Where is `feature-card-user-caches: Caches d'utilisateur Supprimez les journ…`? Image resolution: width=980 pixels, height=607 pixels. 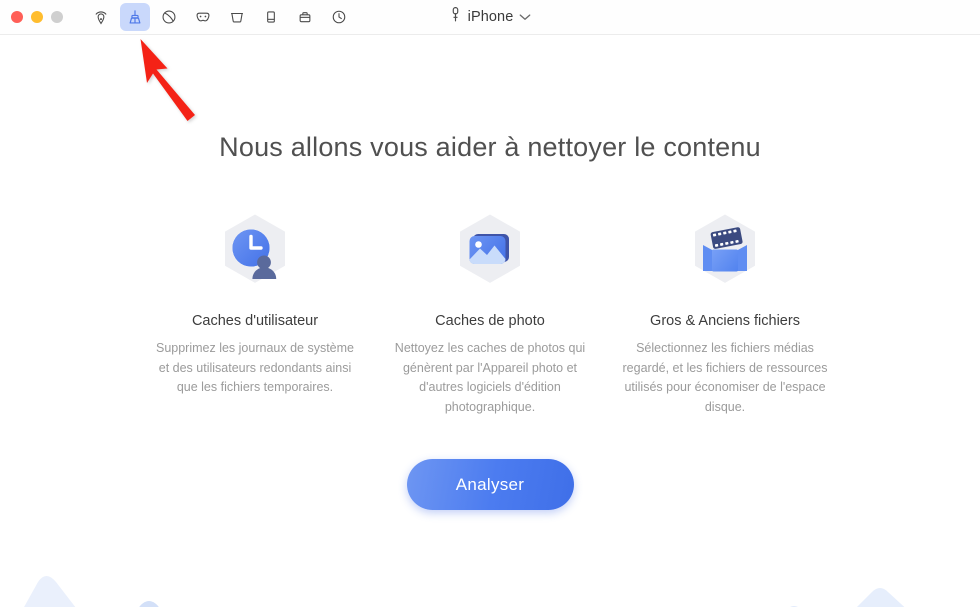 feature-card-user-caches: Caches d'utilisateur Supprimez les journ… is located at coordinates (255, 311).